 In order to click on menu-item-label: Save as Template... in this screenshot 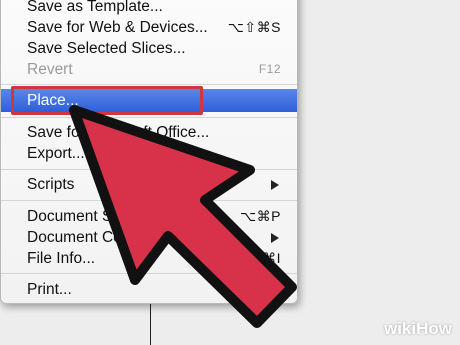, I will do `click(95, 7)`.